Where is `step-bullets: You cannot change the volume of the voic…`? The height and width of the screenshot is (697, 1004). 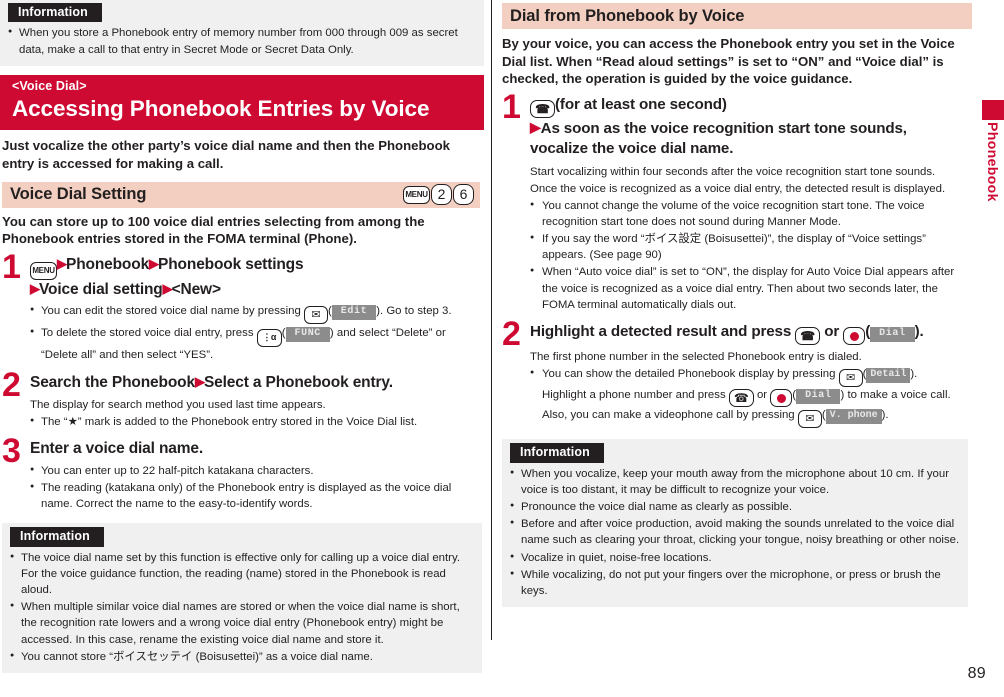
step-bullets: You cannot change the volume of the voic… is located at coordinates (751, 255).